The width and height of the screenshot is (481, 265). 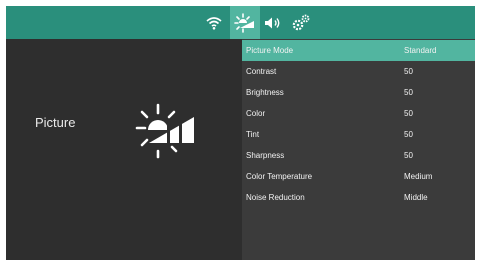 I want to click on menu-item-contrast: Contrast 50, so click(x=358, y=71).